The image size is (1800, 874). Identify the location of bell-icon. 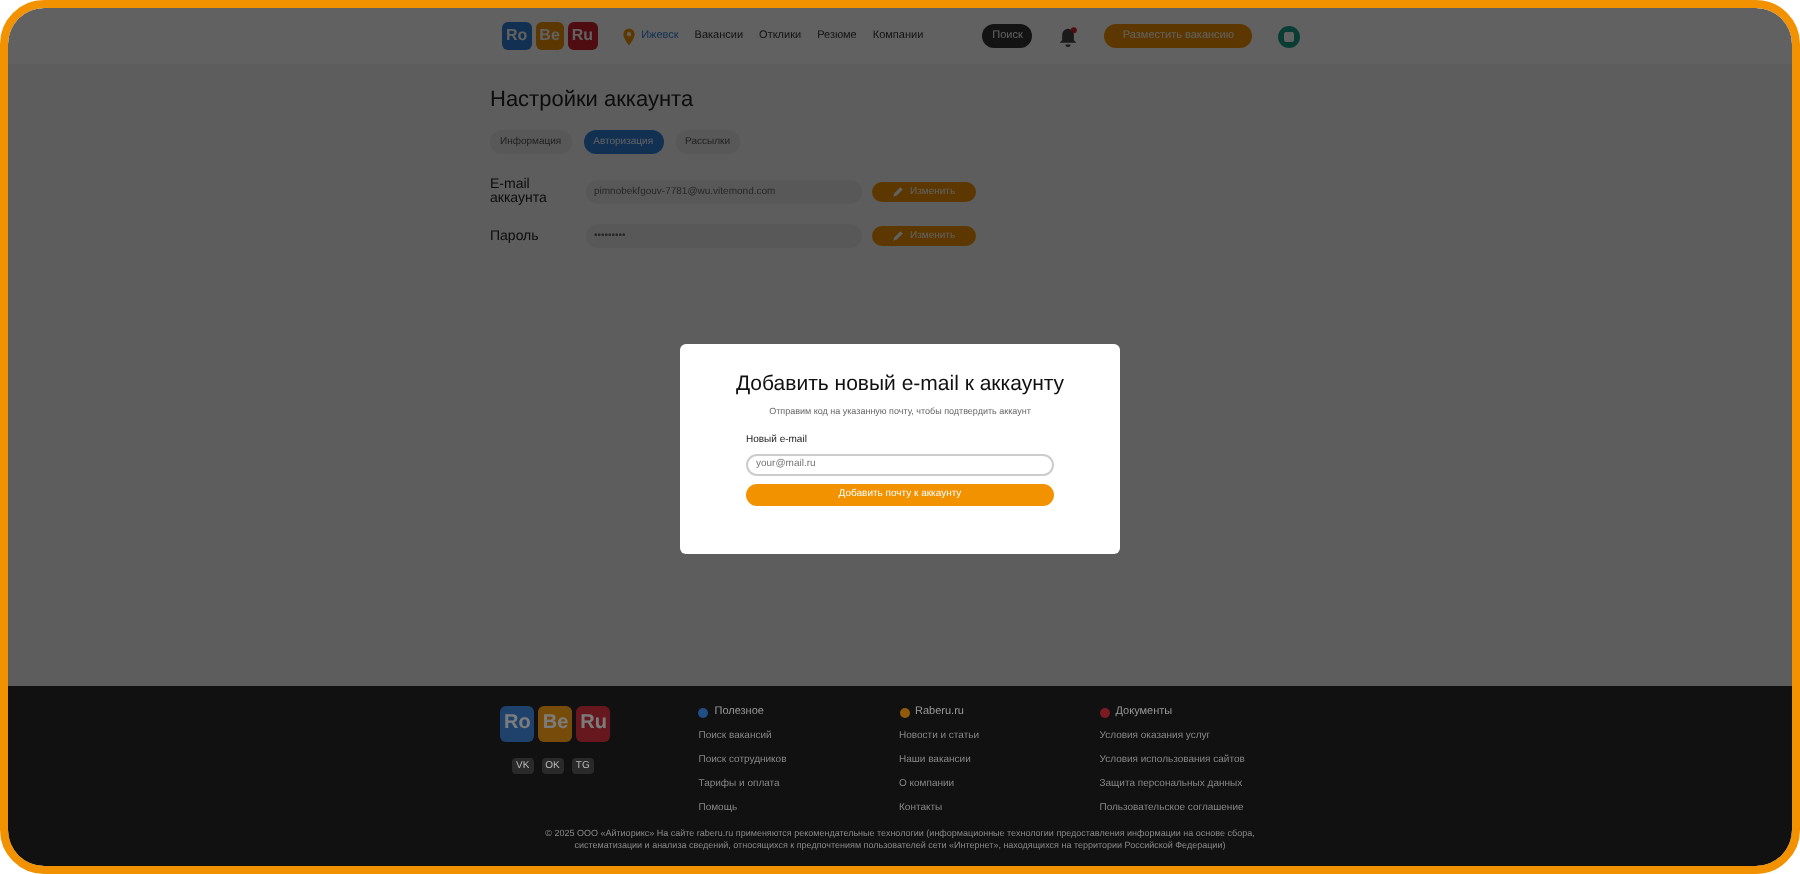
(1068, 36).